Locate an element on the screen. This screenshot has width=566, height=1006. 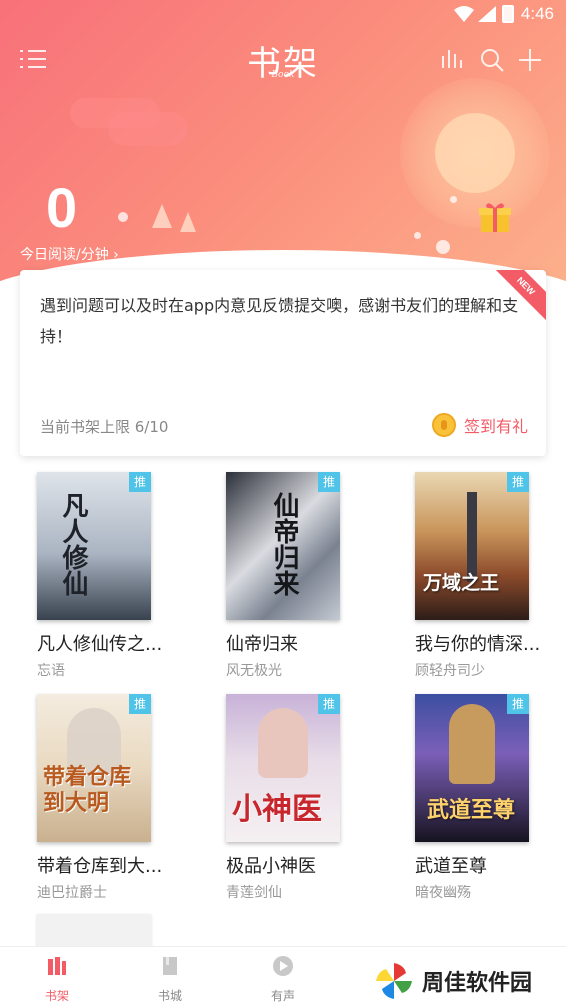
book-item: 凡人修仙 推 凡人修仙传之... 忘语 is located at coordinates (107, 576).